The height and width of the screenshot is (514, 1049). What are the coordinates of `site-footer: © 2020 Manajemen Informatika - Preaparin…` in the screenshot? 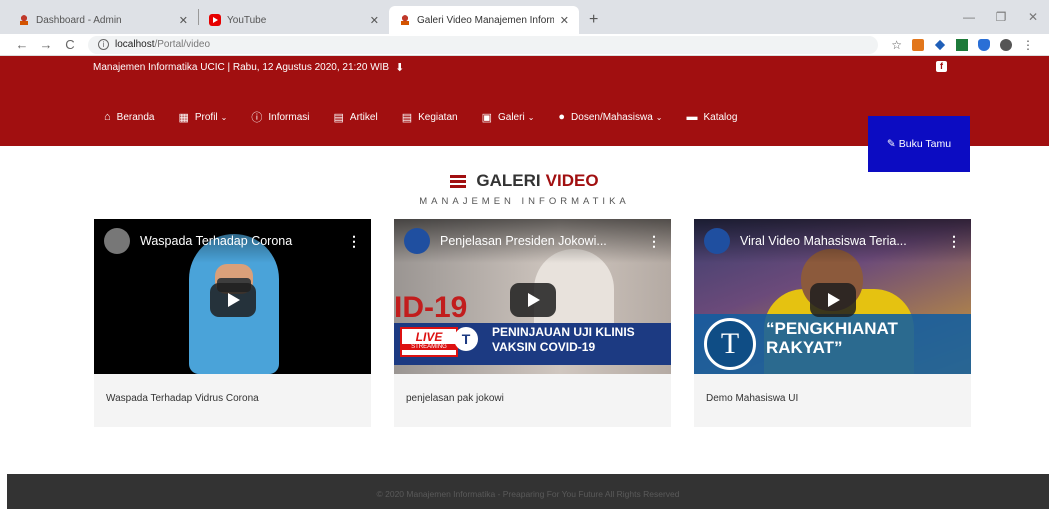 It's located at (528, 491).